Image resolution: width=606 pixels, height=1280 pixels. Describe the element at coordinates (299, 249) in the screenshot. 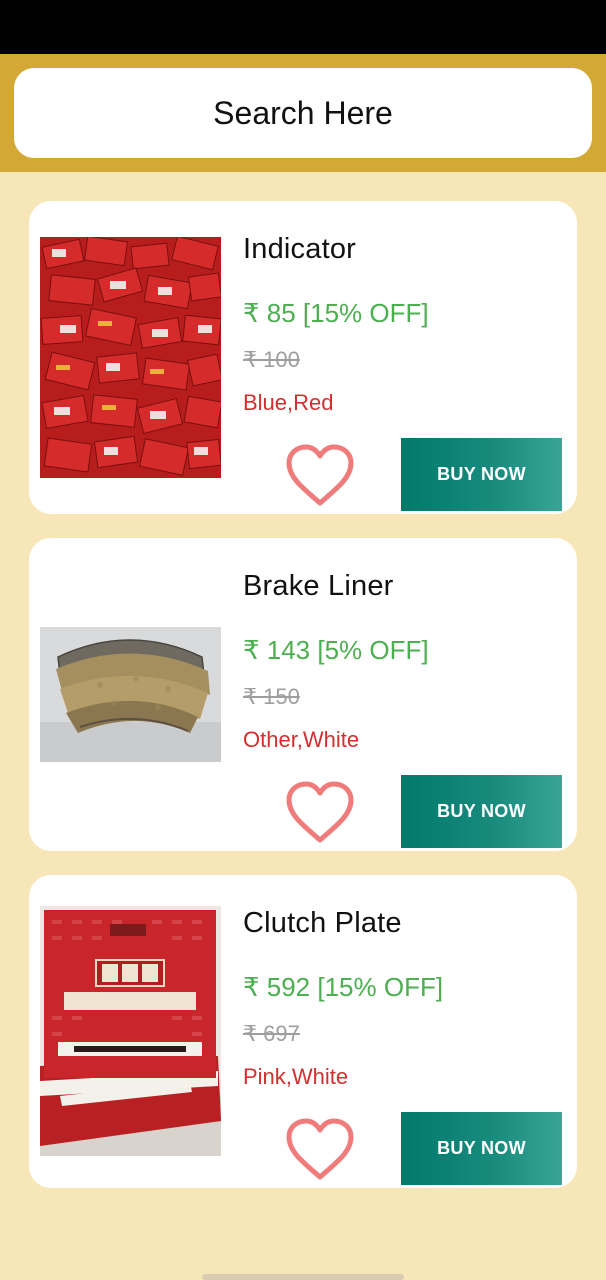

I see `product-title: Indicator` at that location.